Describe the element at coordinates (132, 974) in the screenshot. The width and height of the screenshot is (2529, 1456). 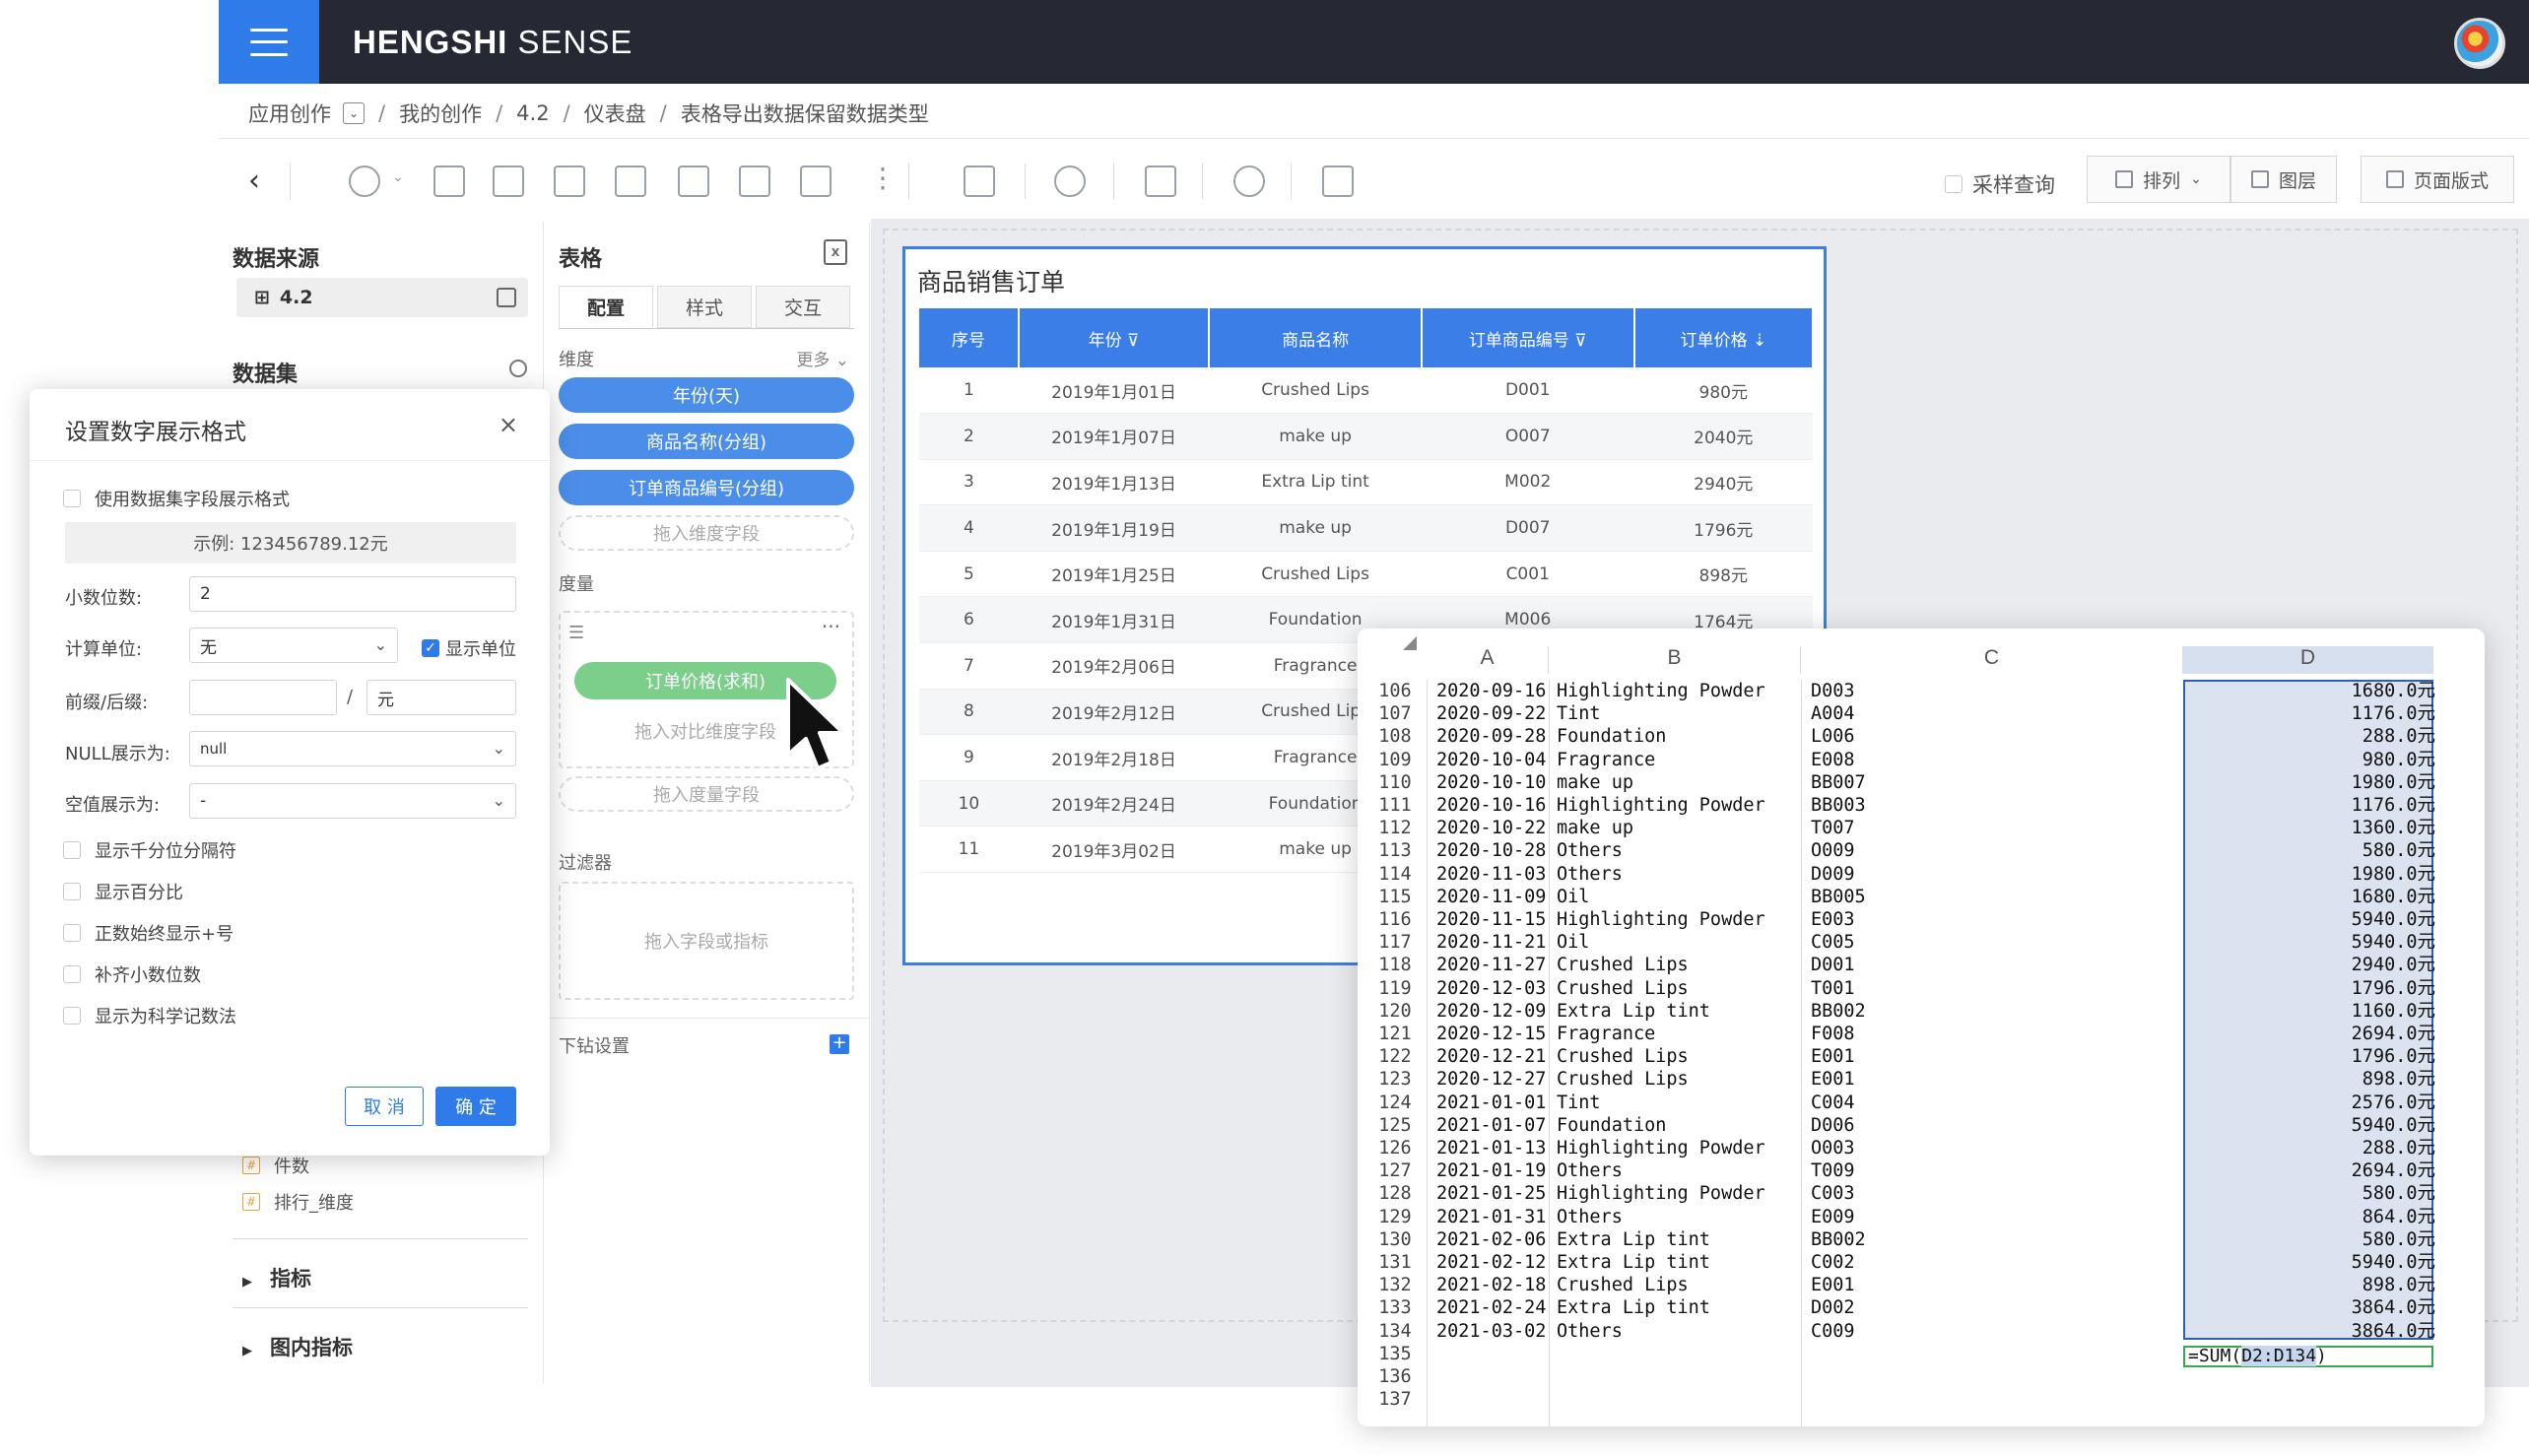
I see `pad-decimals-option: 补齐小数位数` at that location.